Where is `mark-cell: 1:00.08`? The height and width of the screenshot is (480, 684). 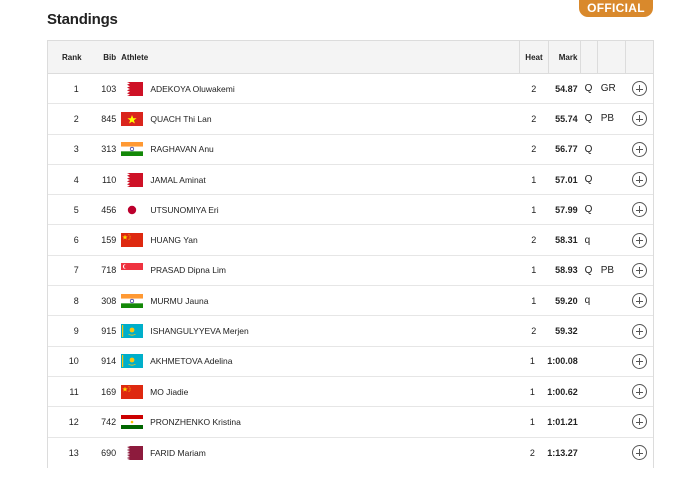 mark-cell: 1:00.08 is located at coordinates (562, 361).